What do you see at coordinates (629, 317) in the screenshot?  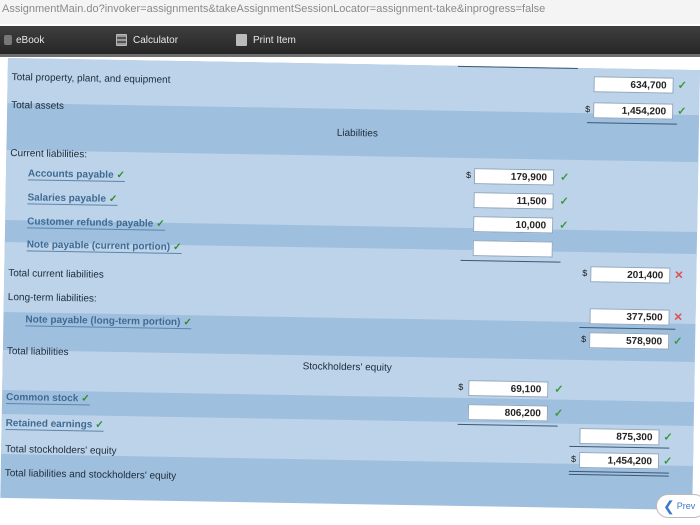 I see `note-payable-long-term-input: 377,500` at bounding box center [629, 317].